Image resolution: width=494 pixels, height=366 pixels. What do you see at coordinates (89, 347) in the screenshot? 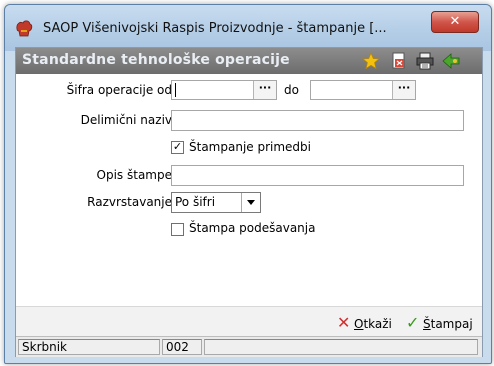
I see `status-user: Skrbnik` at bounding box center [89, 347].